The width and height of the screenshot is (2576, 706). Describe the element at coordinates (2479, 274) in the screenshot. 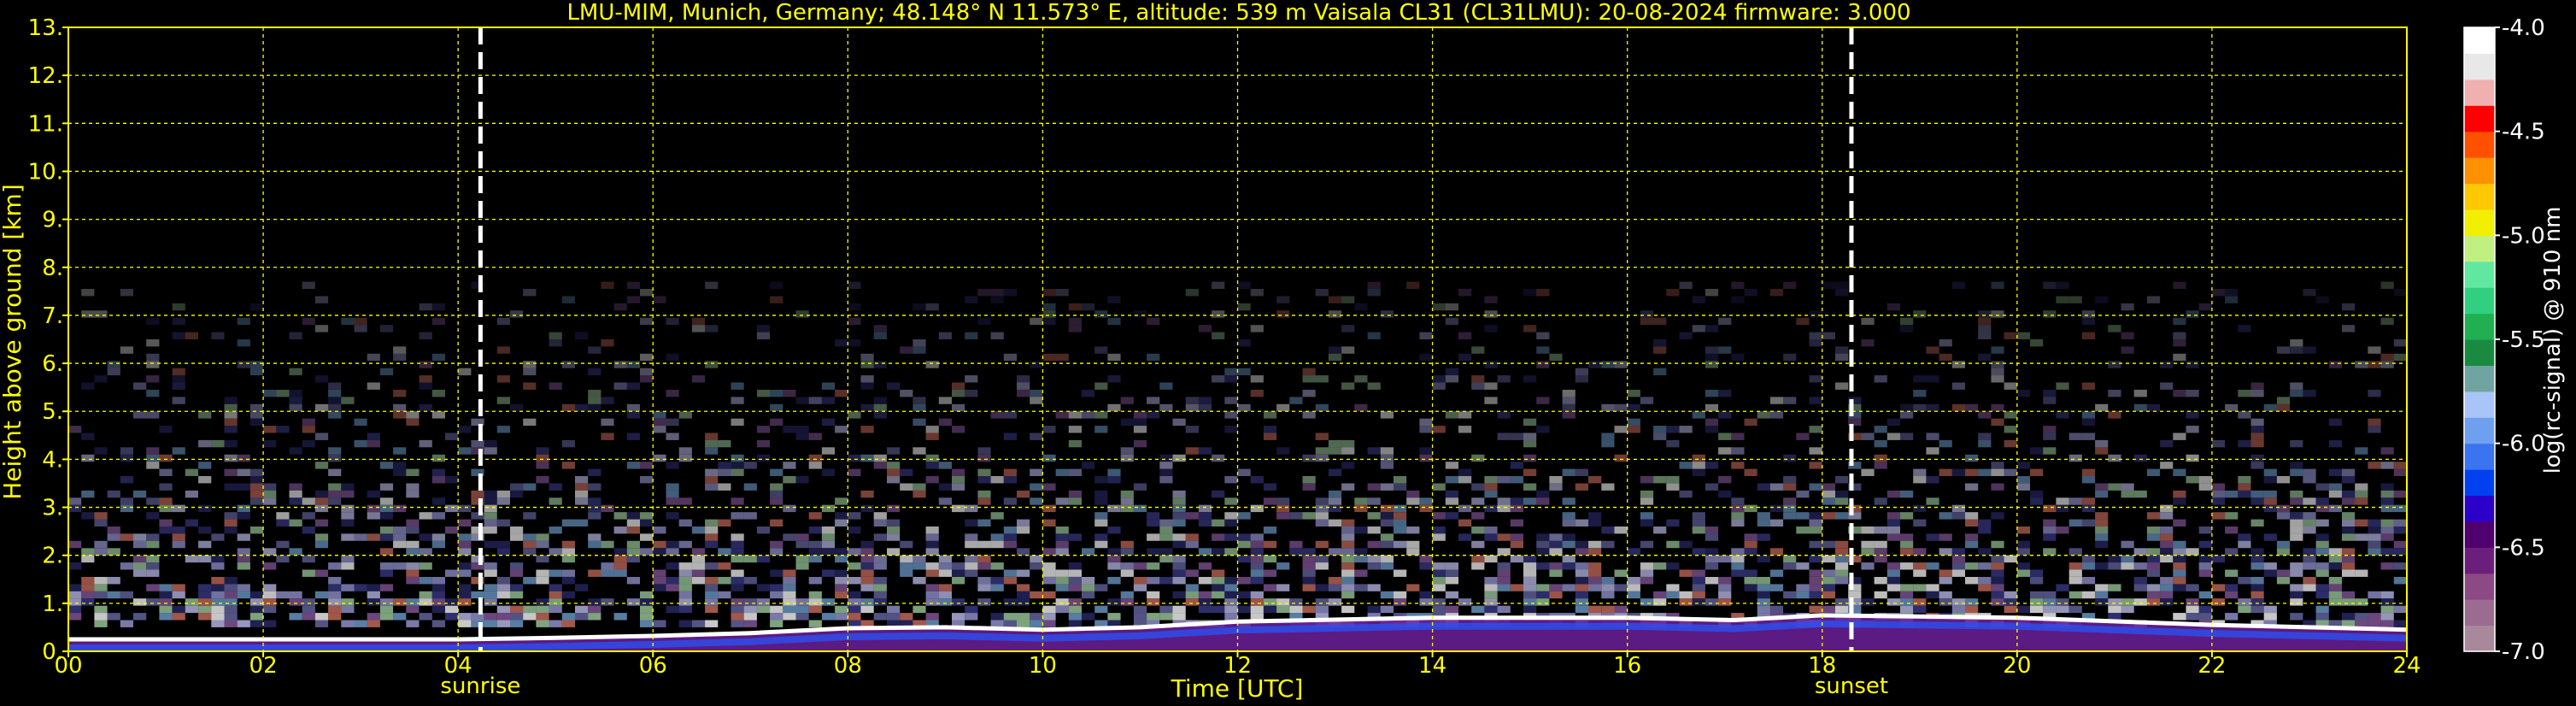

I see `colorbar-segment` at that location.